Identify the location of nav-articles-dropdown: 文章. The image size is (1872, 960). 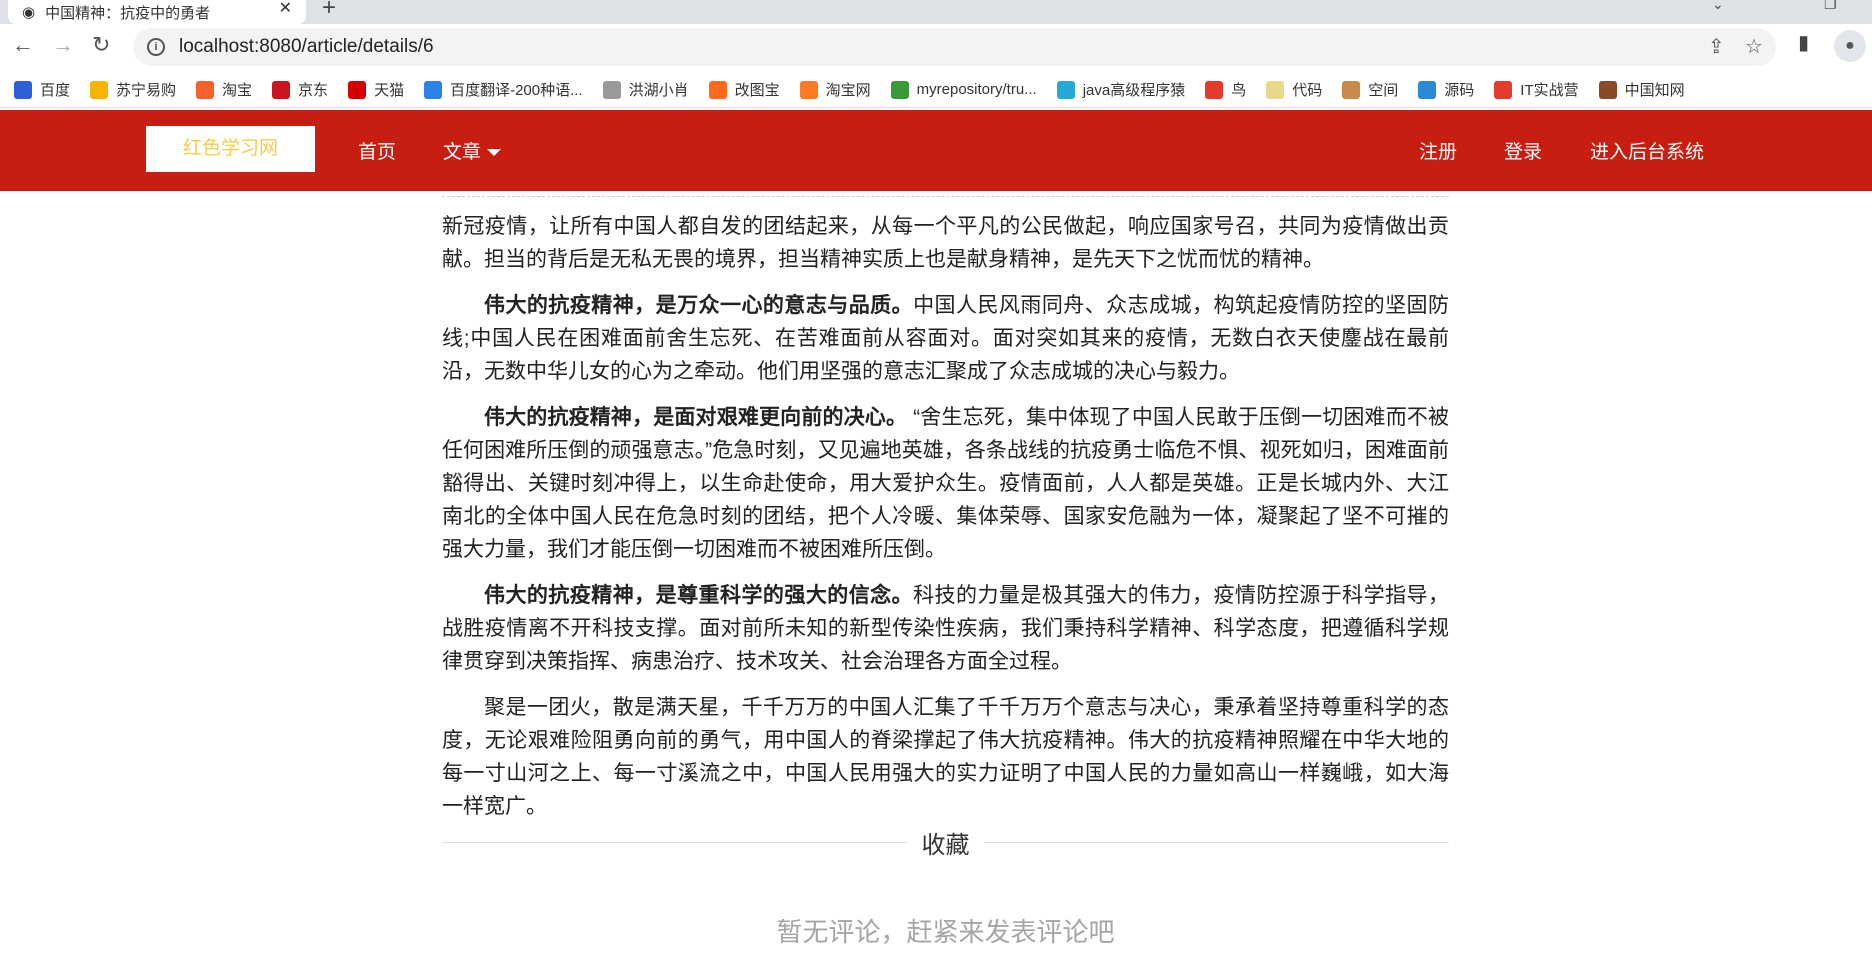
(472, 150).